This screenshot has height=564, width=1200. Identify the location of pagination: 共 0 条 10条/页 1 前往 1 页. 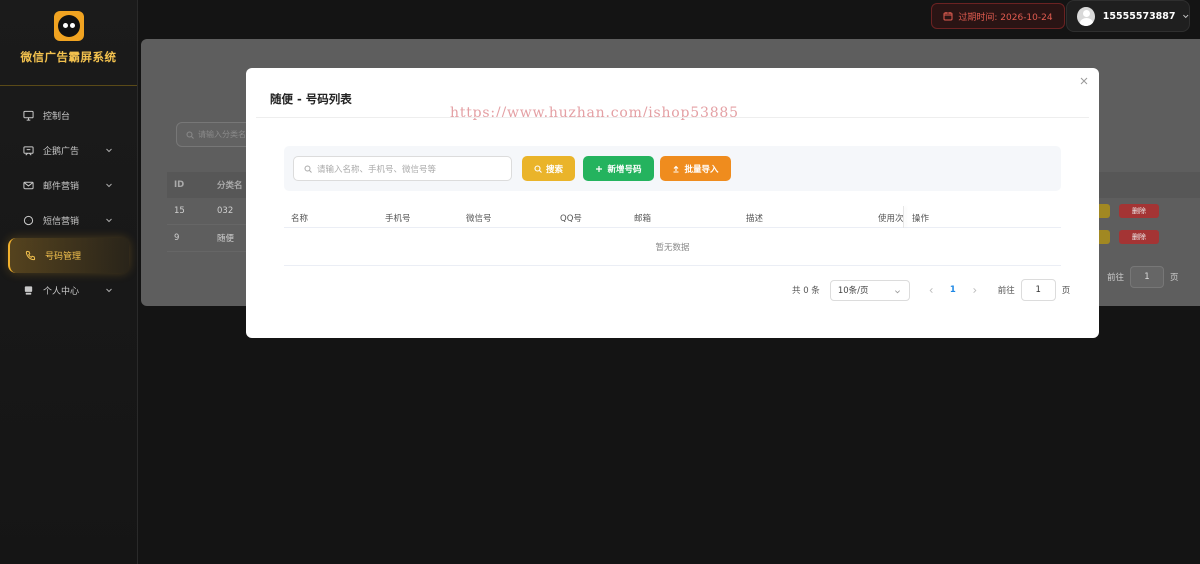
(931, 290).